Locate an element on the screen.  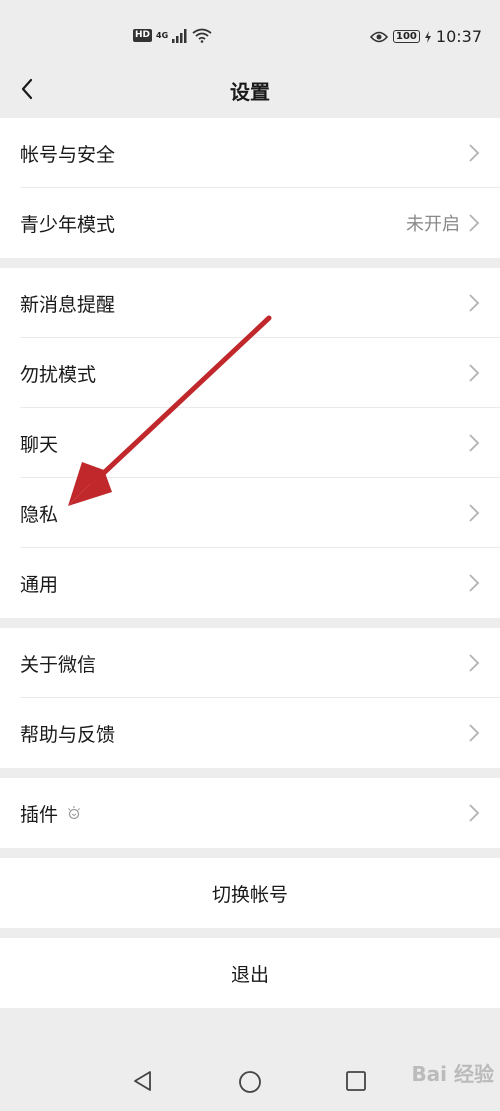
switch-account-group: 切换帐号 is located at coordinates (250, 893).